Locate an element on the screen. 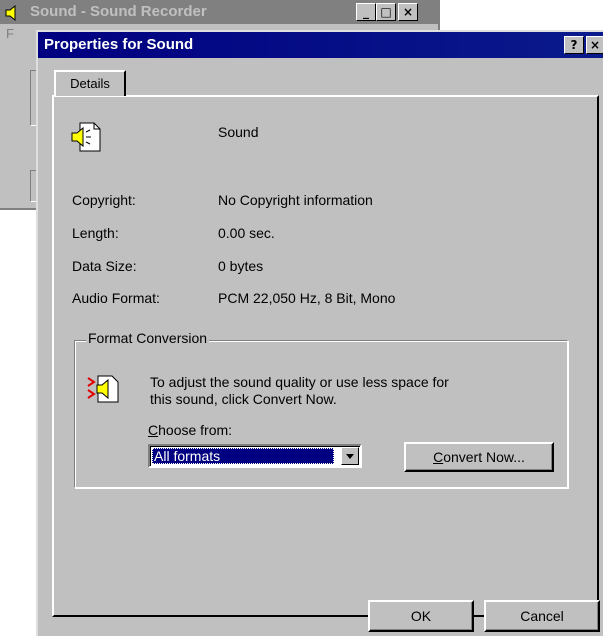  close-icon: × is located at coordinates (408, 12).